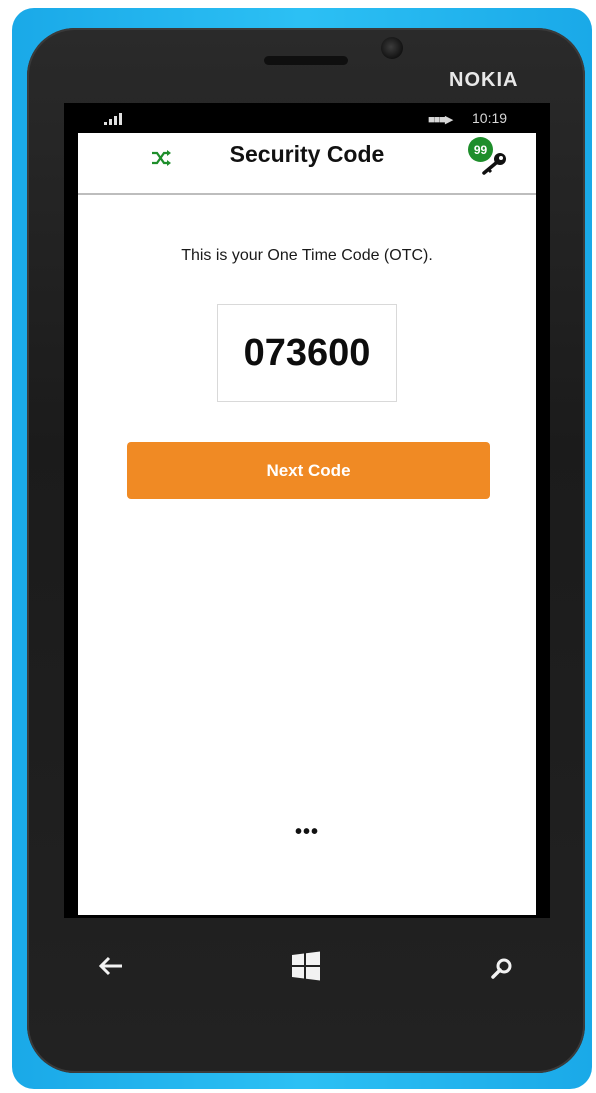 The height and width of the screenshot is (1093, 596). I want to click on earpiece-speaker, so click(306, 60).